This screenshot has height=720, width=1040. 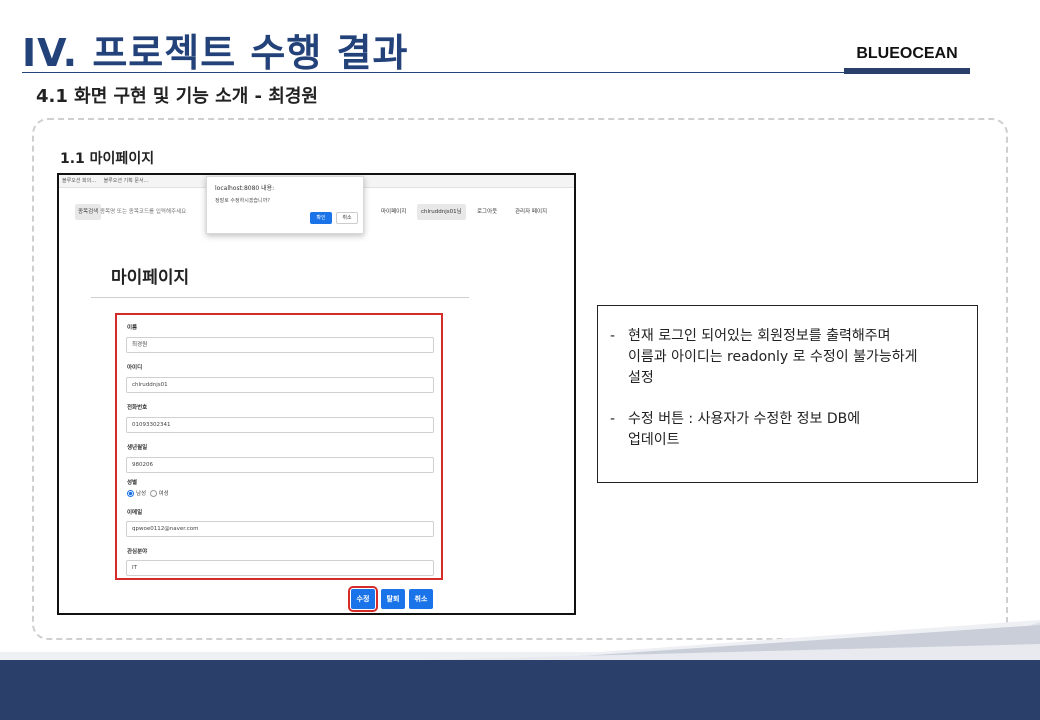 What do you see at coordinates (163, 494) in the screenshot?
I see `gender-female-label: 여성` at bounding box center [163, 494].